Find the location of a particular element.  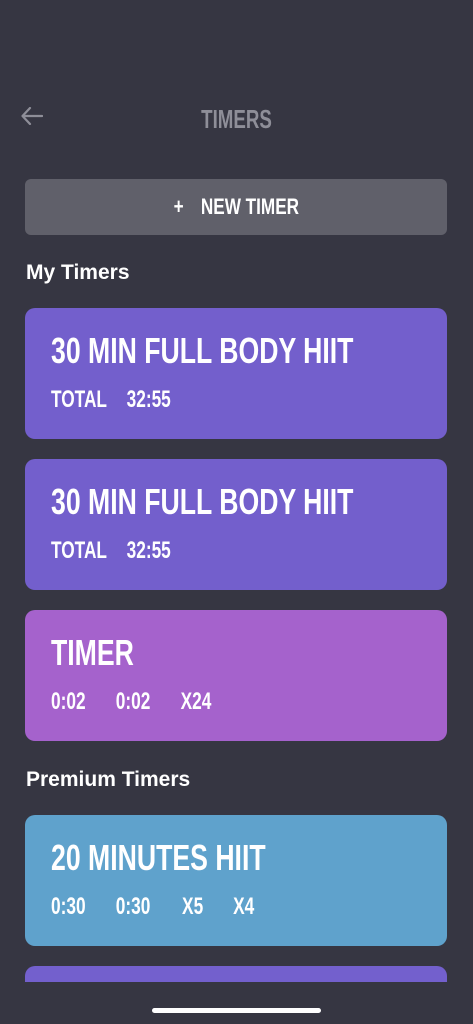

timer-stat: X5 is located at coordinates (193, 906).